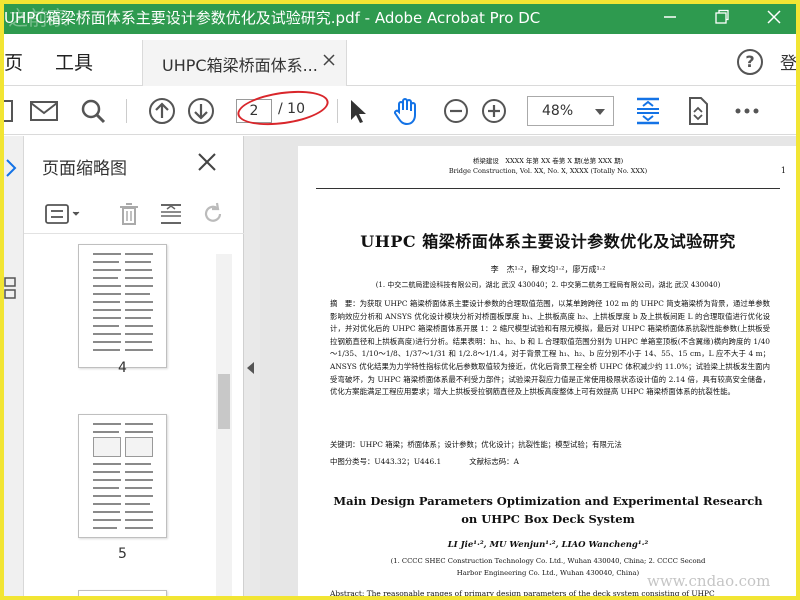 The height and width of the screenshot is (600, 800). Describe the element at coordinates (548, 188) in the screenshot. I see `header-rule` at that location.